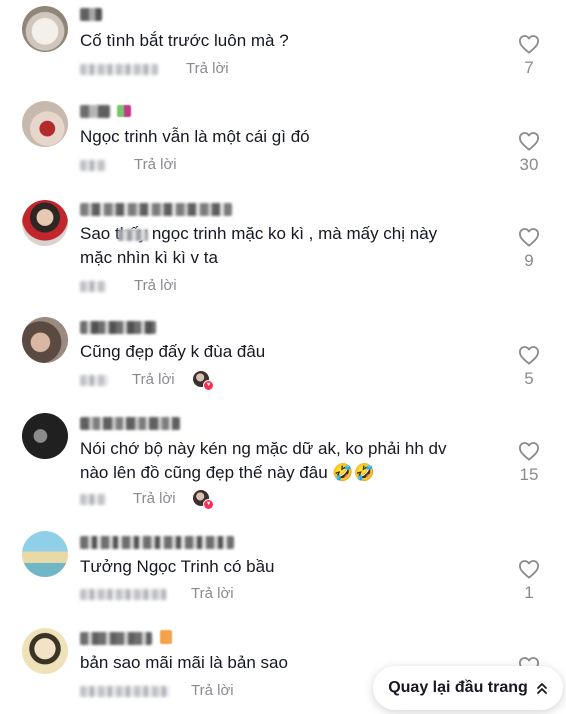 The width and height of the screenshot is (566, 714). Describe the element at coordinates (529, 67) in the screenshot. I see `like-count: 7` at that location.